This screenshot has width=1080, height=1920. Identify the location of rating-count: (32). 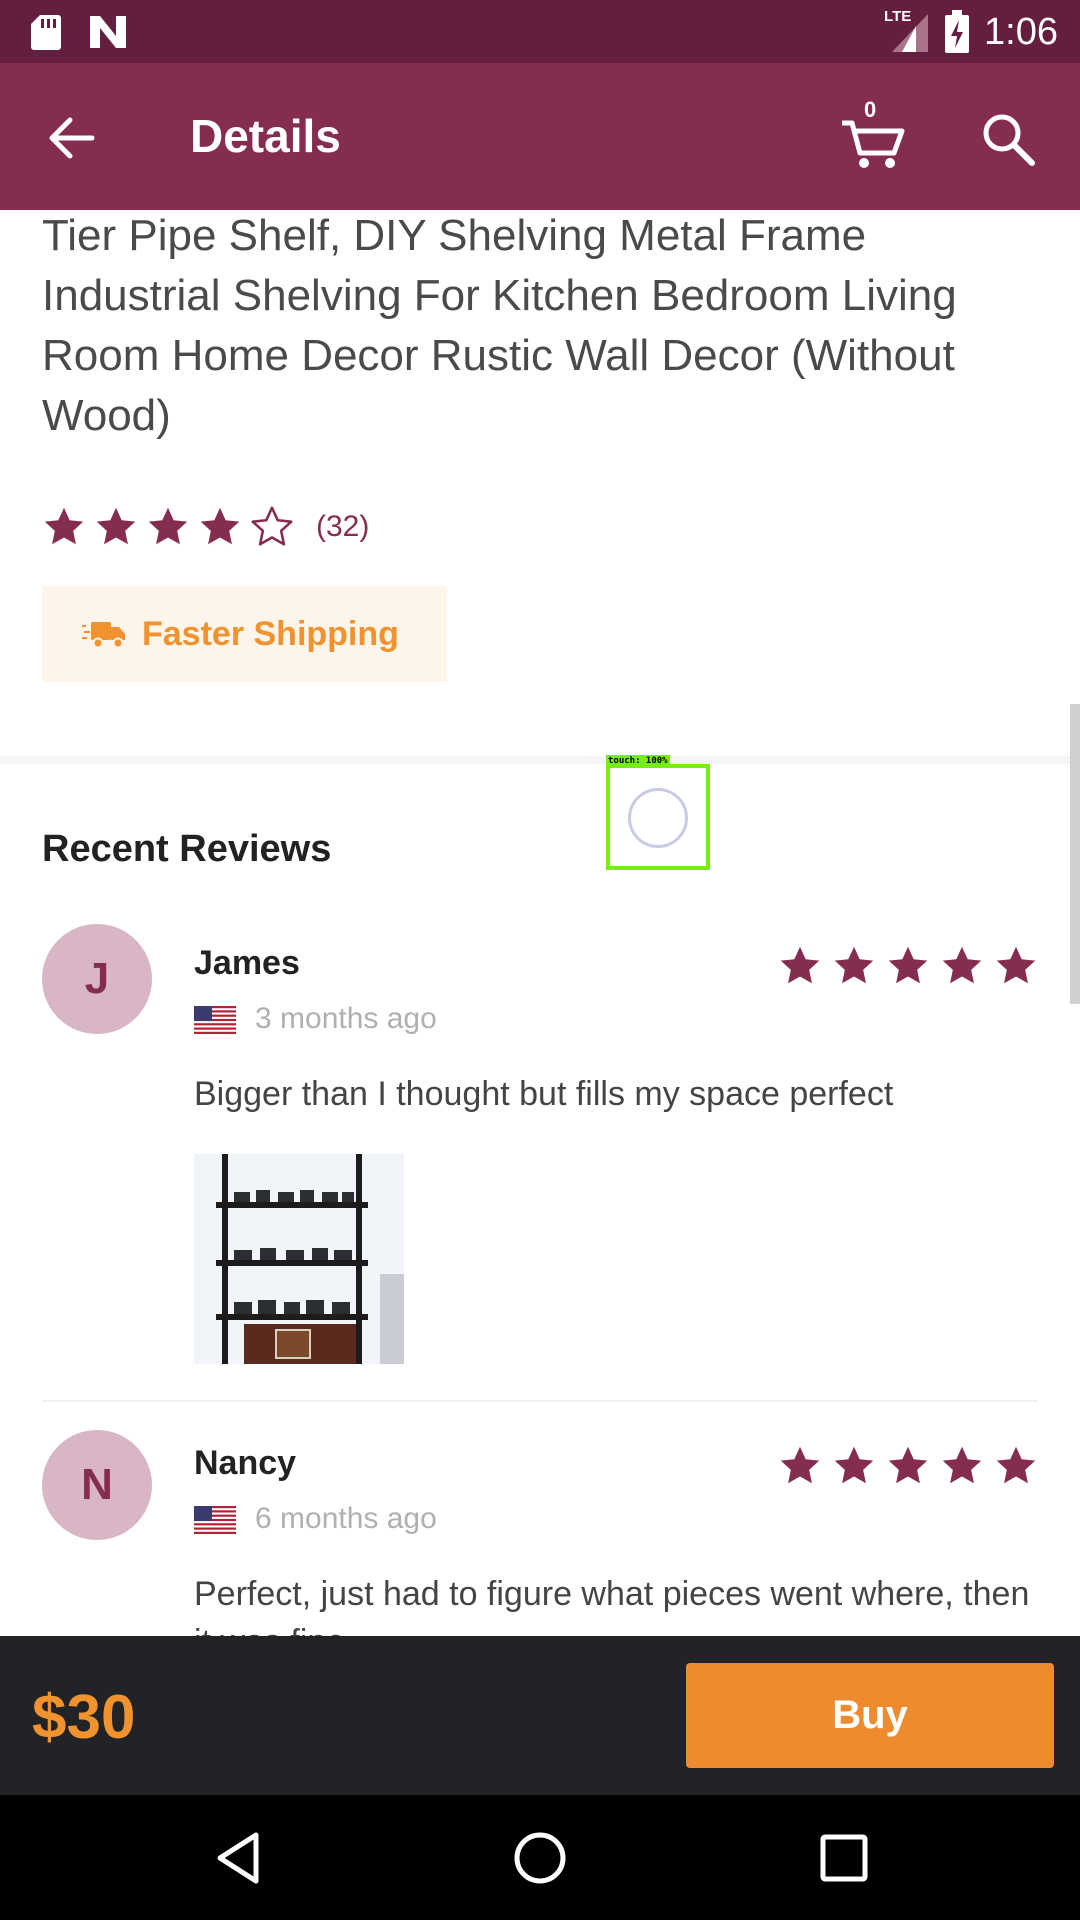
(343, 526).